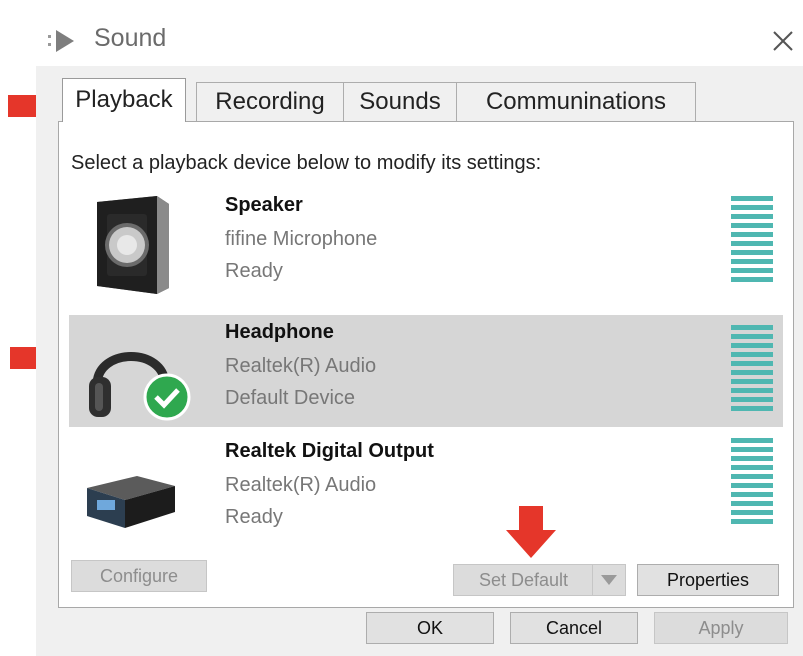 The image size is (803, 656). I want to click on default-check-icon, so click(167, 397).